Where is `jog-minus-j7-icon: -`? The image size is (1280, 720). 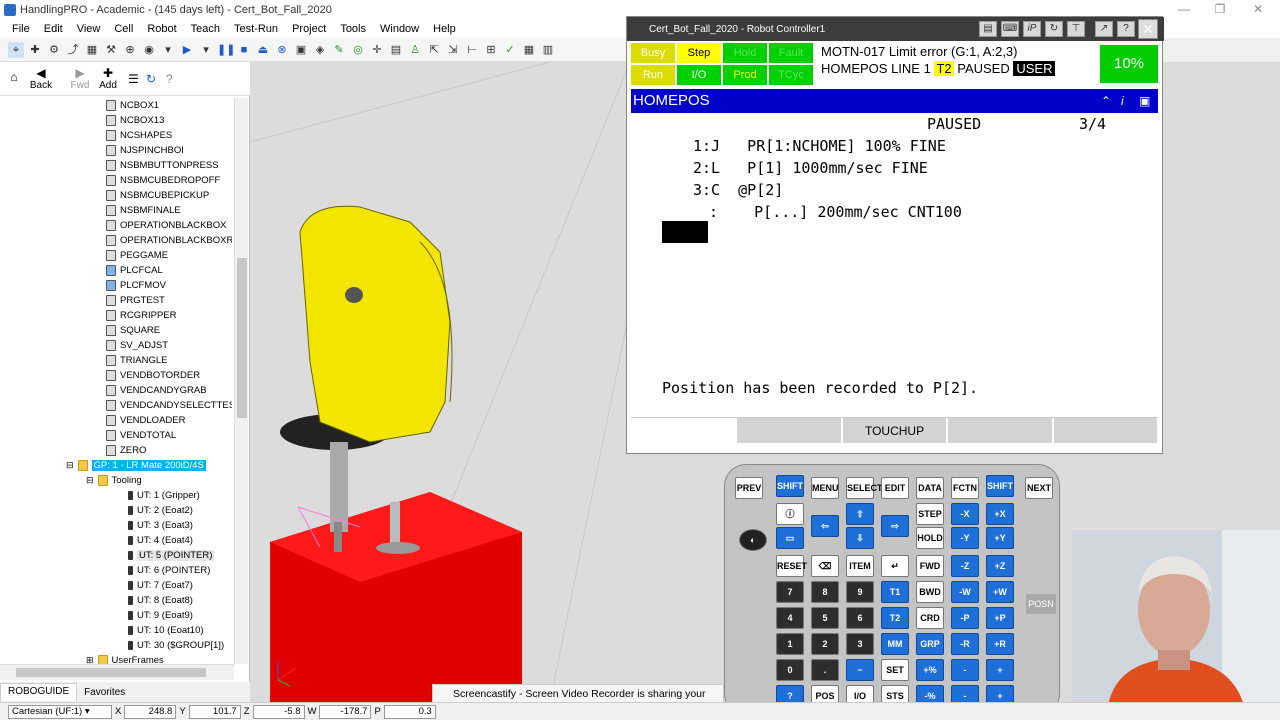
jog-minus-j7-icon: - is located at coordinates (965, 670).